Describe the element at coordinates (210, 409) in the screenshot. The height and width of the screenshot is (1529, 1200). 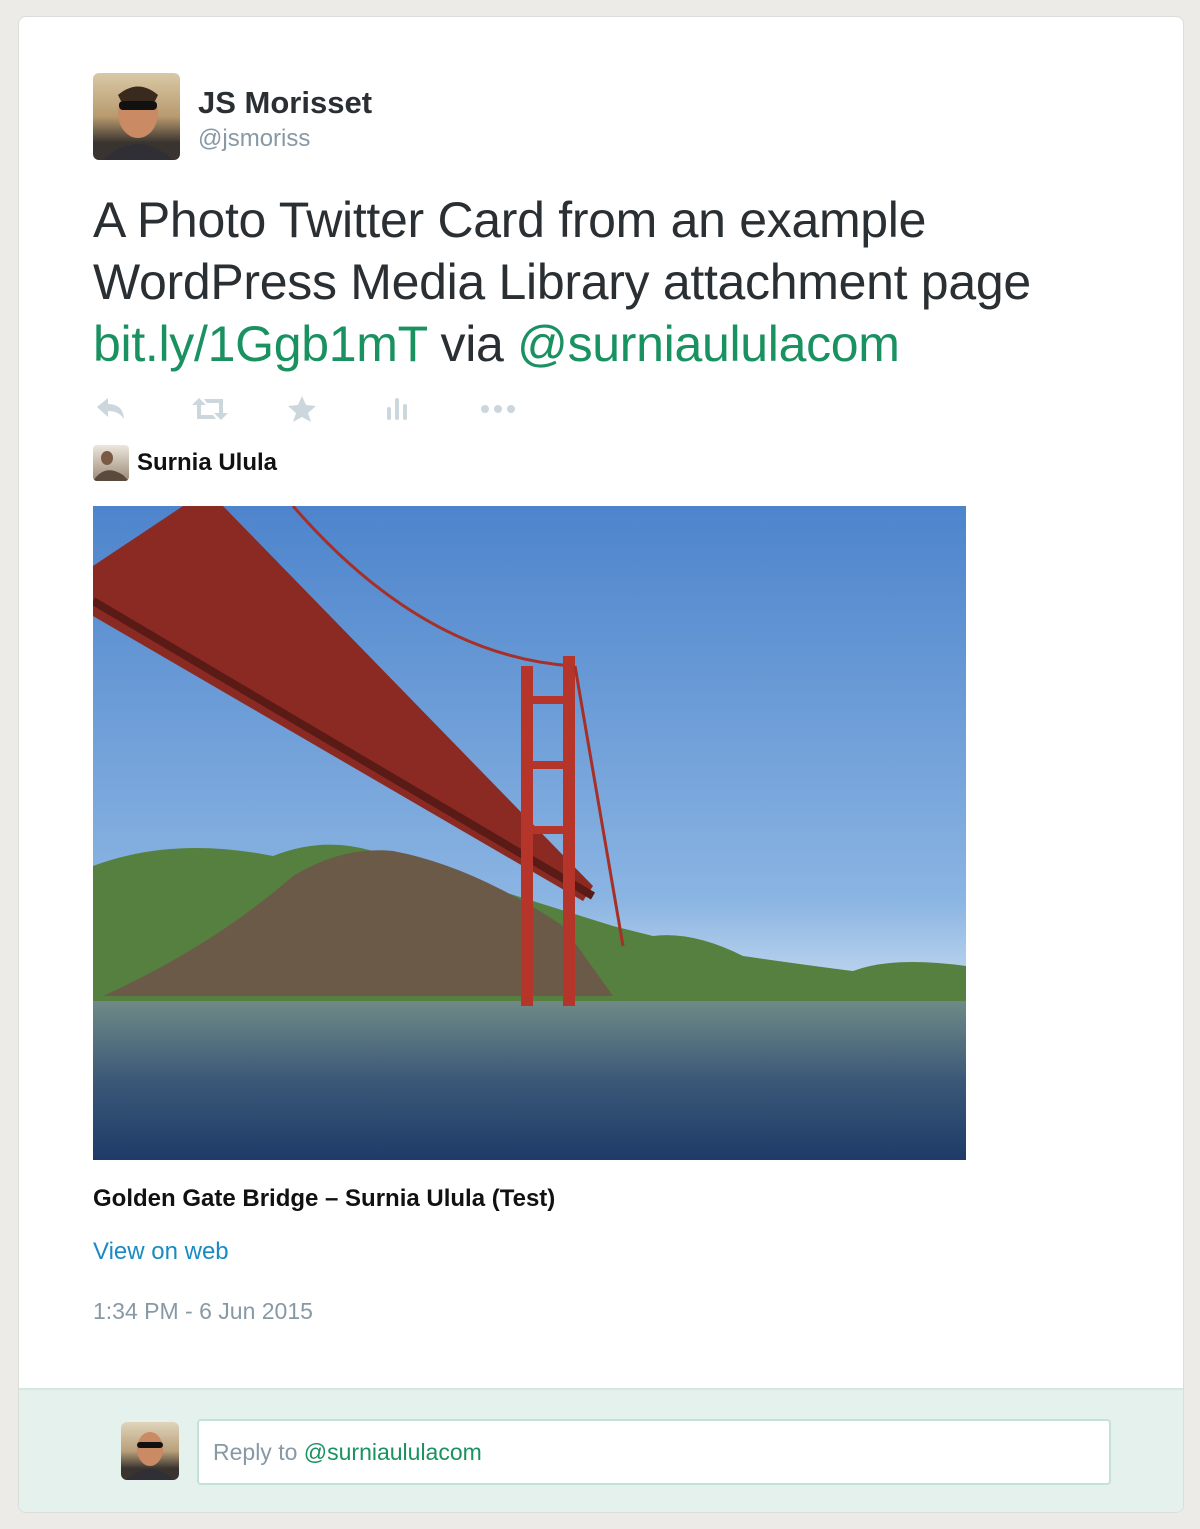
I see `retweet-icon` at that location.